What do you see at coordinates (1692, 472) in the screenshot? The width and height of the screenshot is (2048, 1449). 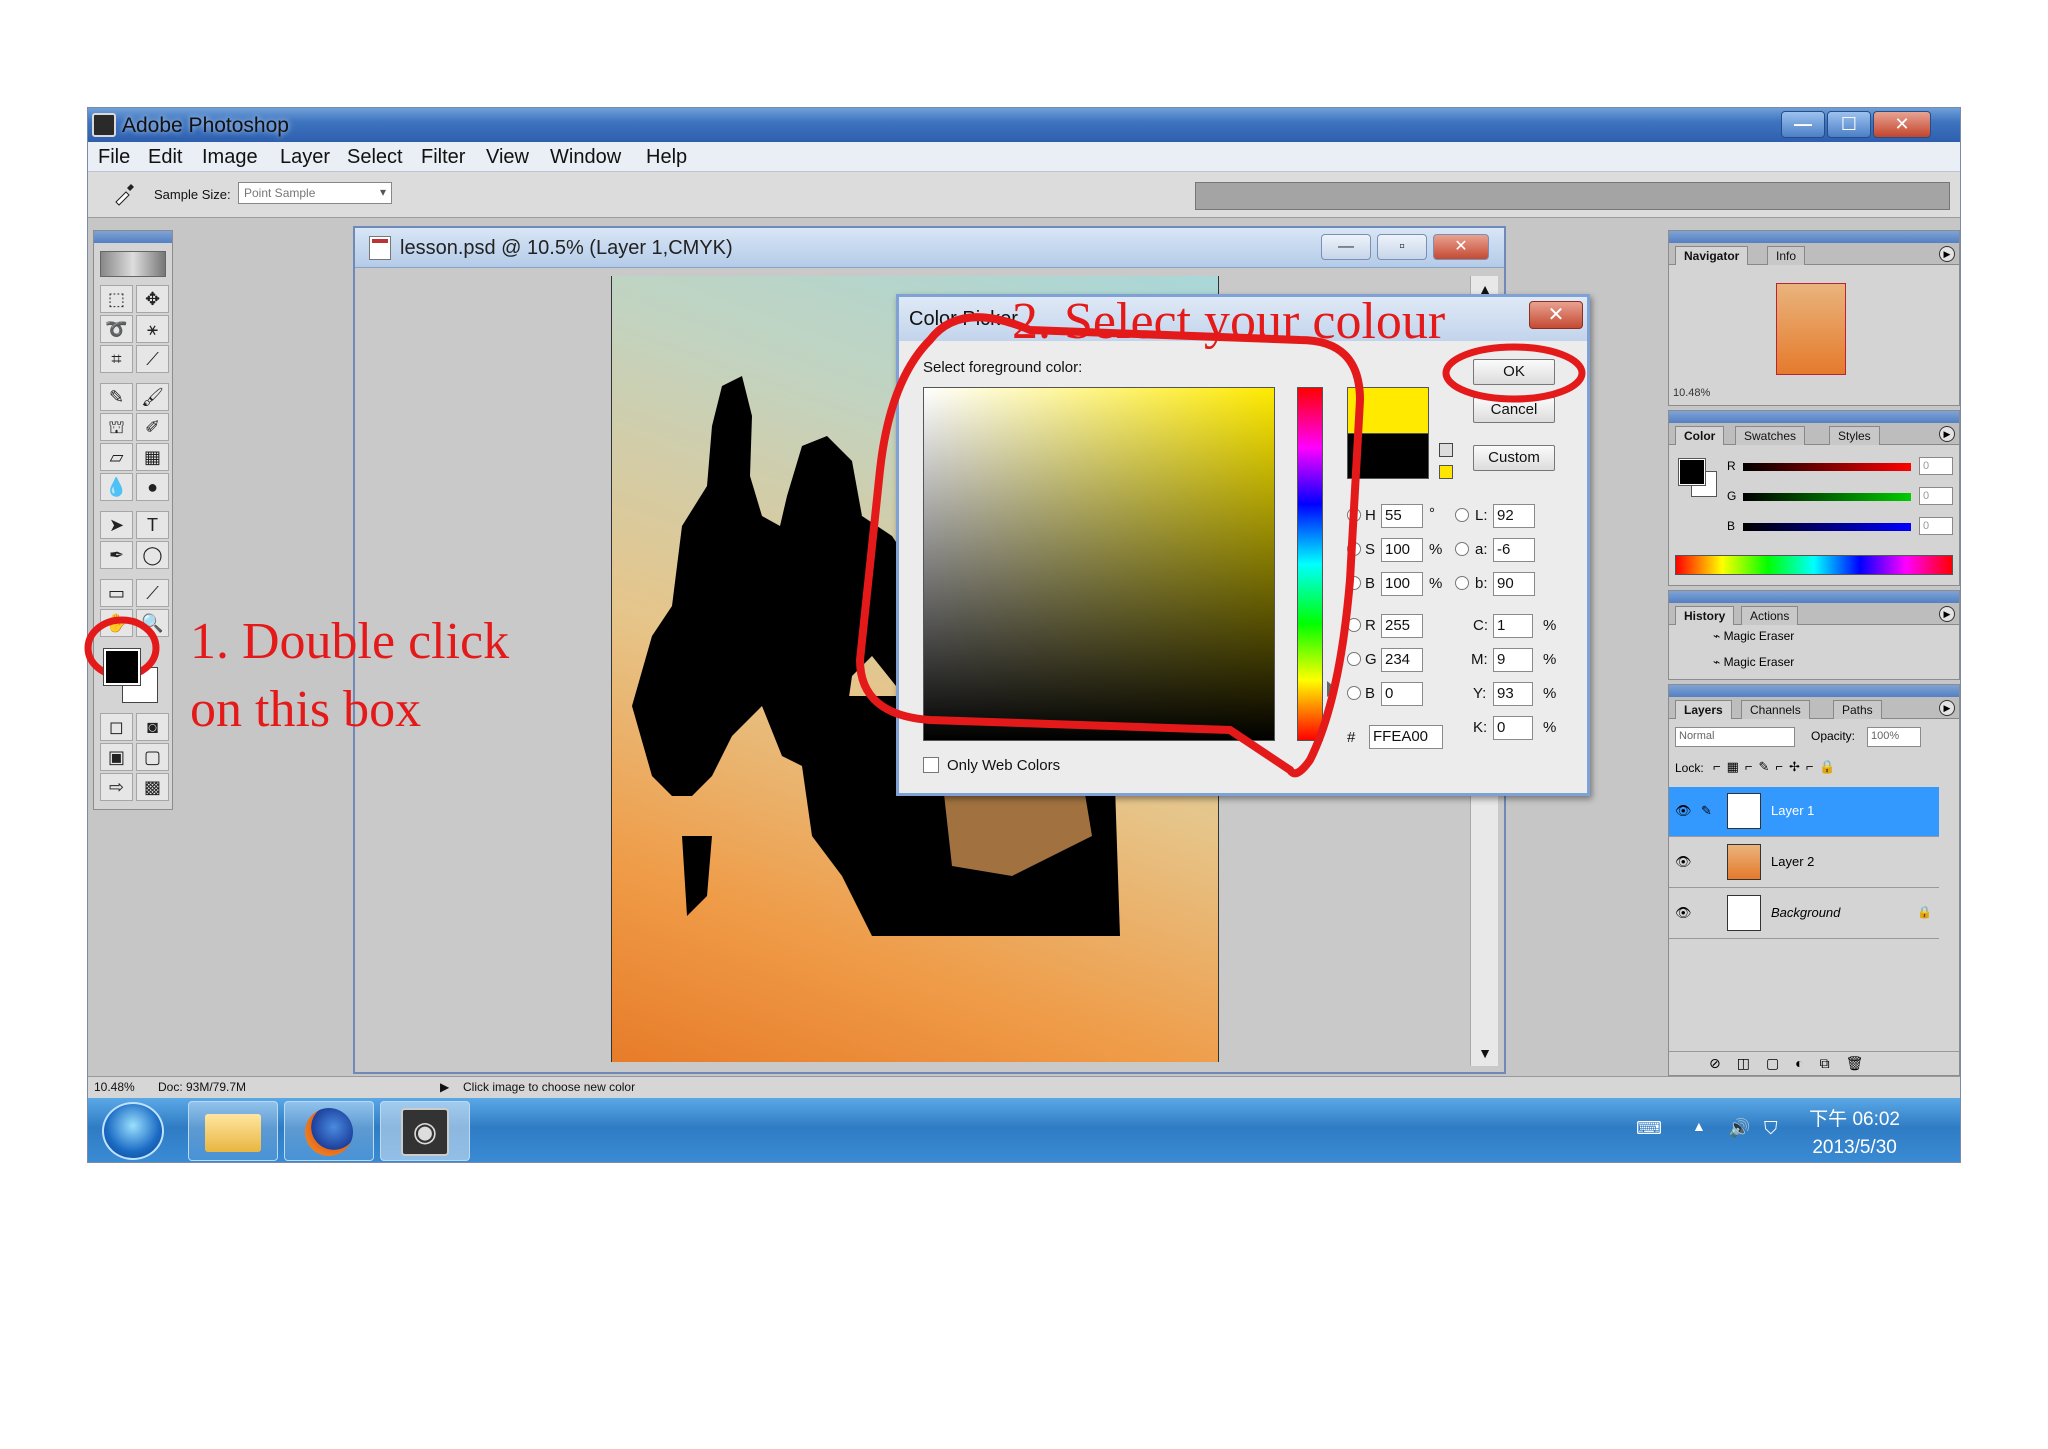 I see `palette-foreground-swatch` at bounding box center [1692, 472].